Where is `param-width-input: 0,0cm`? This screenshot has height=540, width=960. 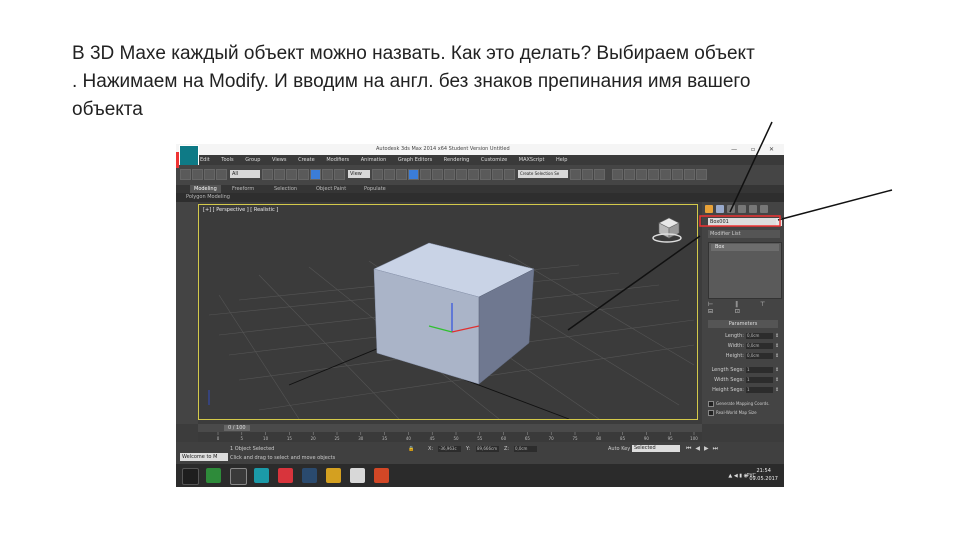
param-width-input: 0,0cm is located at coordinates (759, 346).